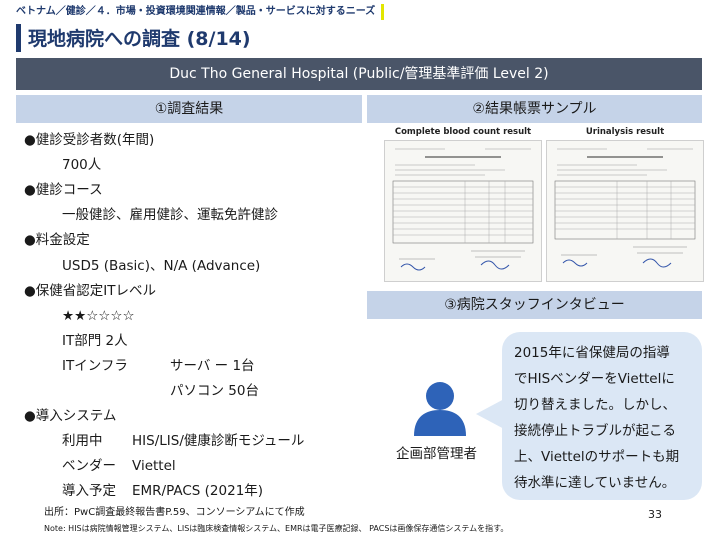  I want to click on it-level-stars: ★★☆☆☆☆, so click(98, 316).